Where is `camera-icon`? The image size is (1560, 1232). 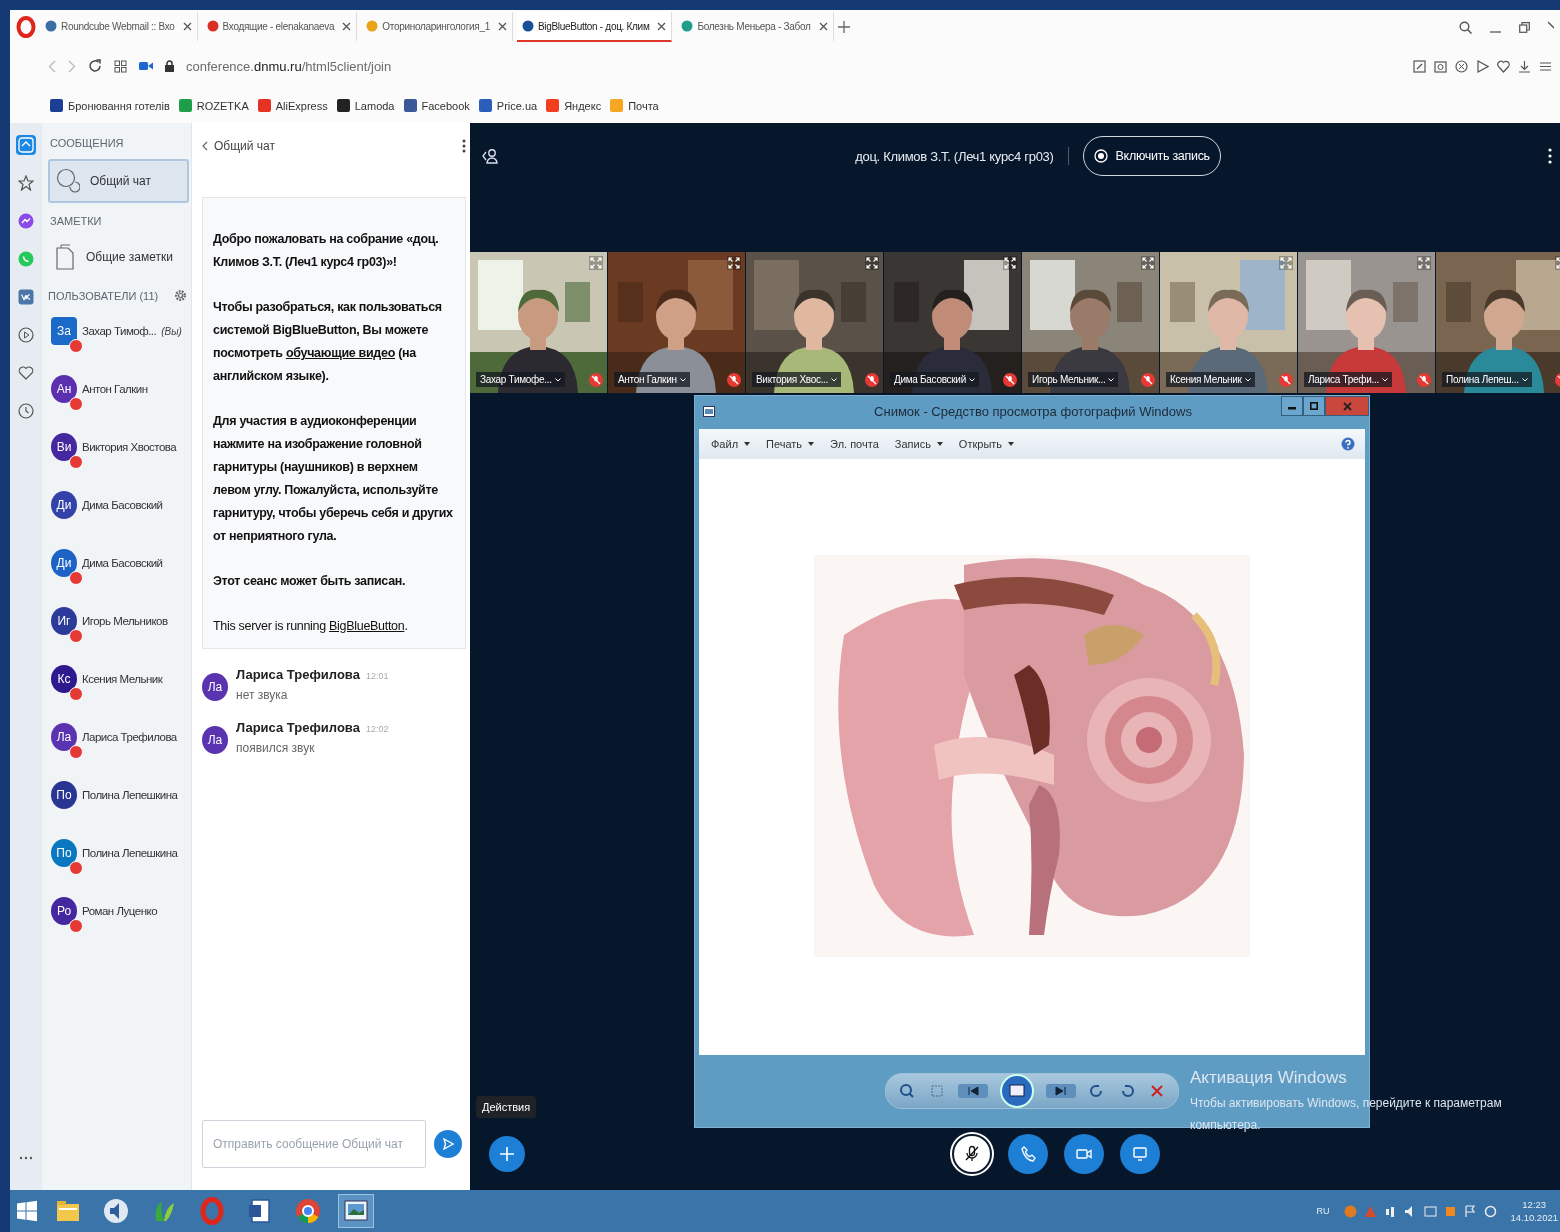 camera-icon is located at coordinates (1440, 66).